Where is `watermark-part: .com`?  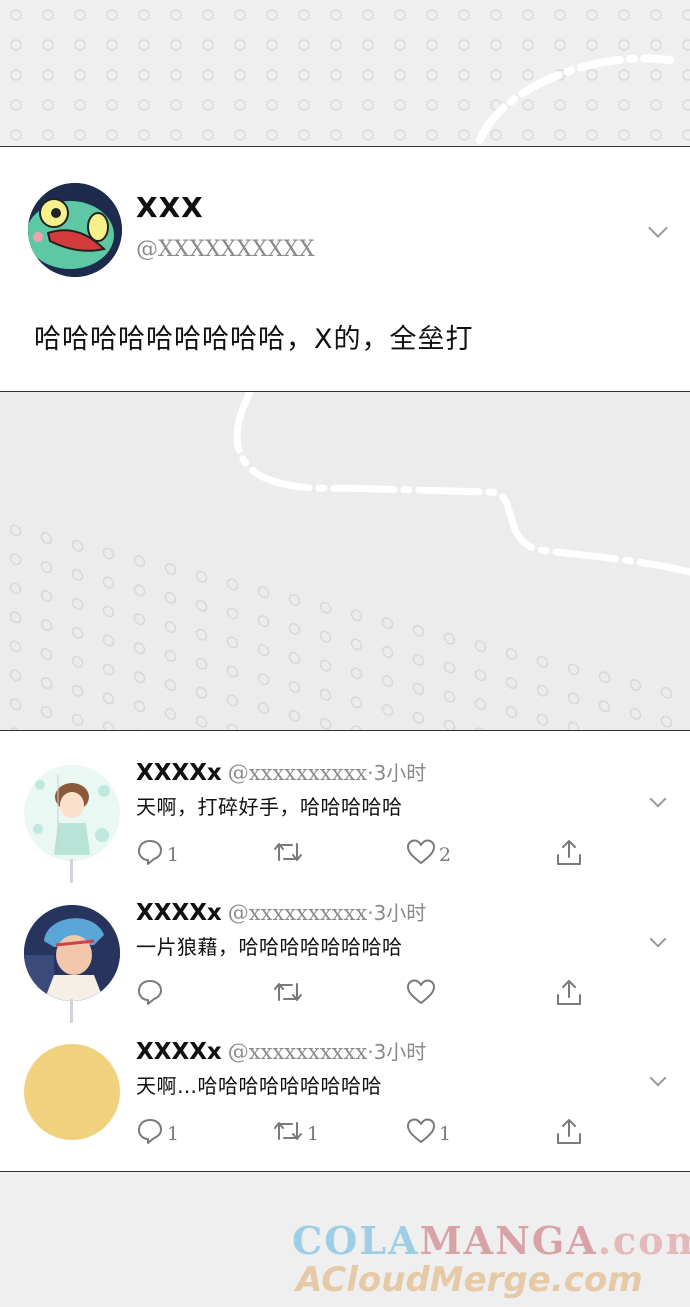
watermark-part: .com is located at coordinates (643, 1240).